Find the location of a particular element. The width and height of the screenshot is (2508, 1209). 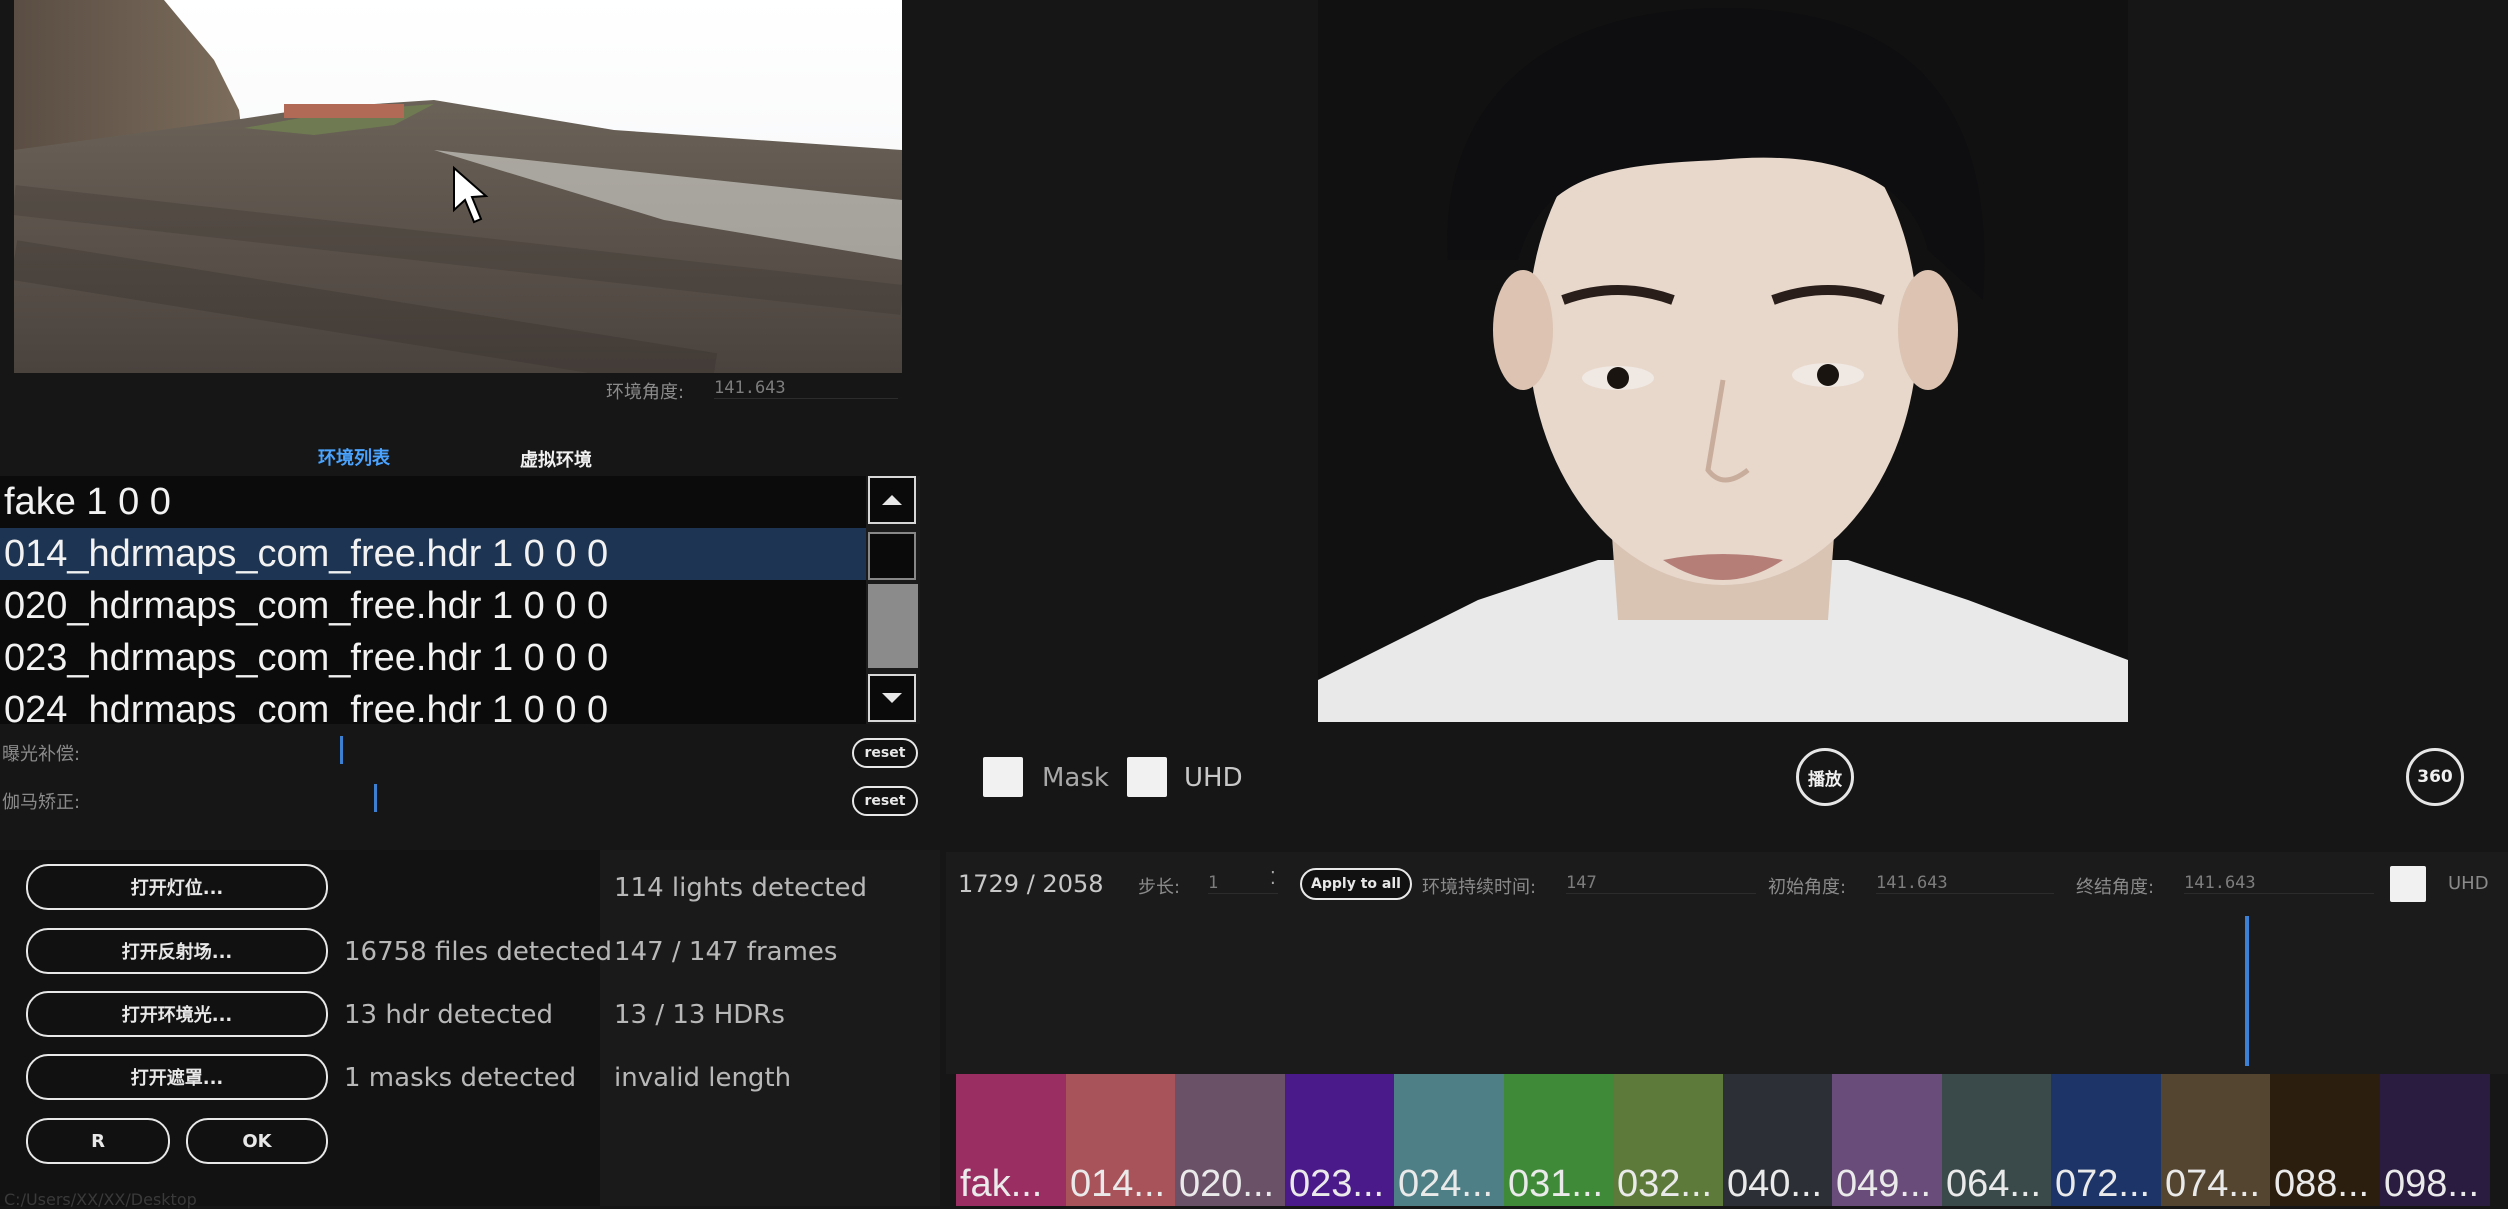

end-angle-input: 141.643 is located at coordinates (2279, 883).